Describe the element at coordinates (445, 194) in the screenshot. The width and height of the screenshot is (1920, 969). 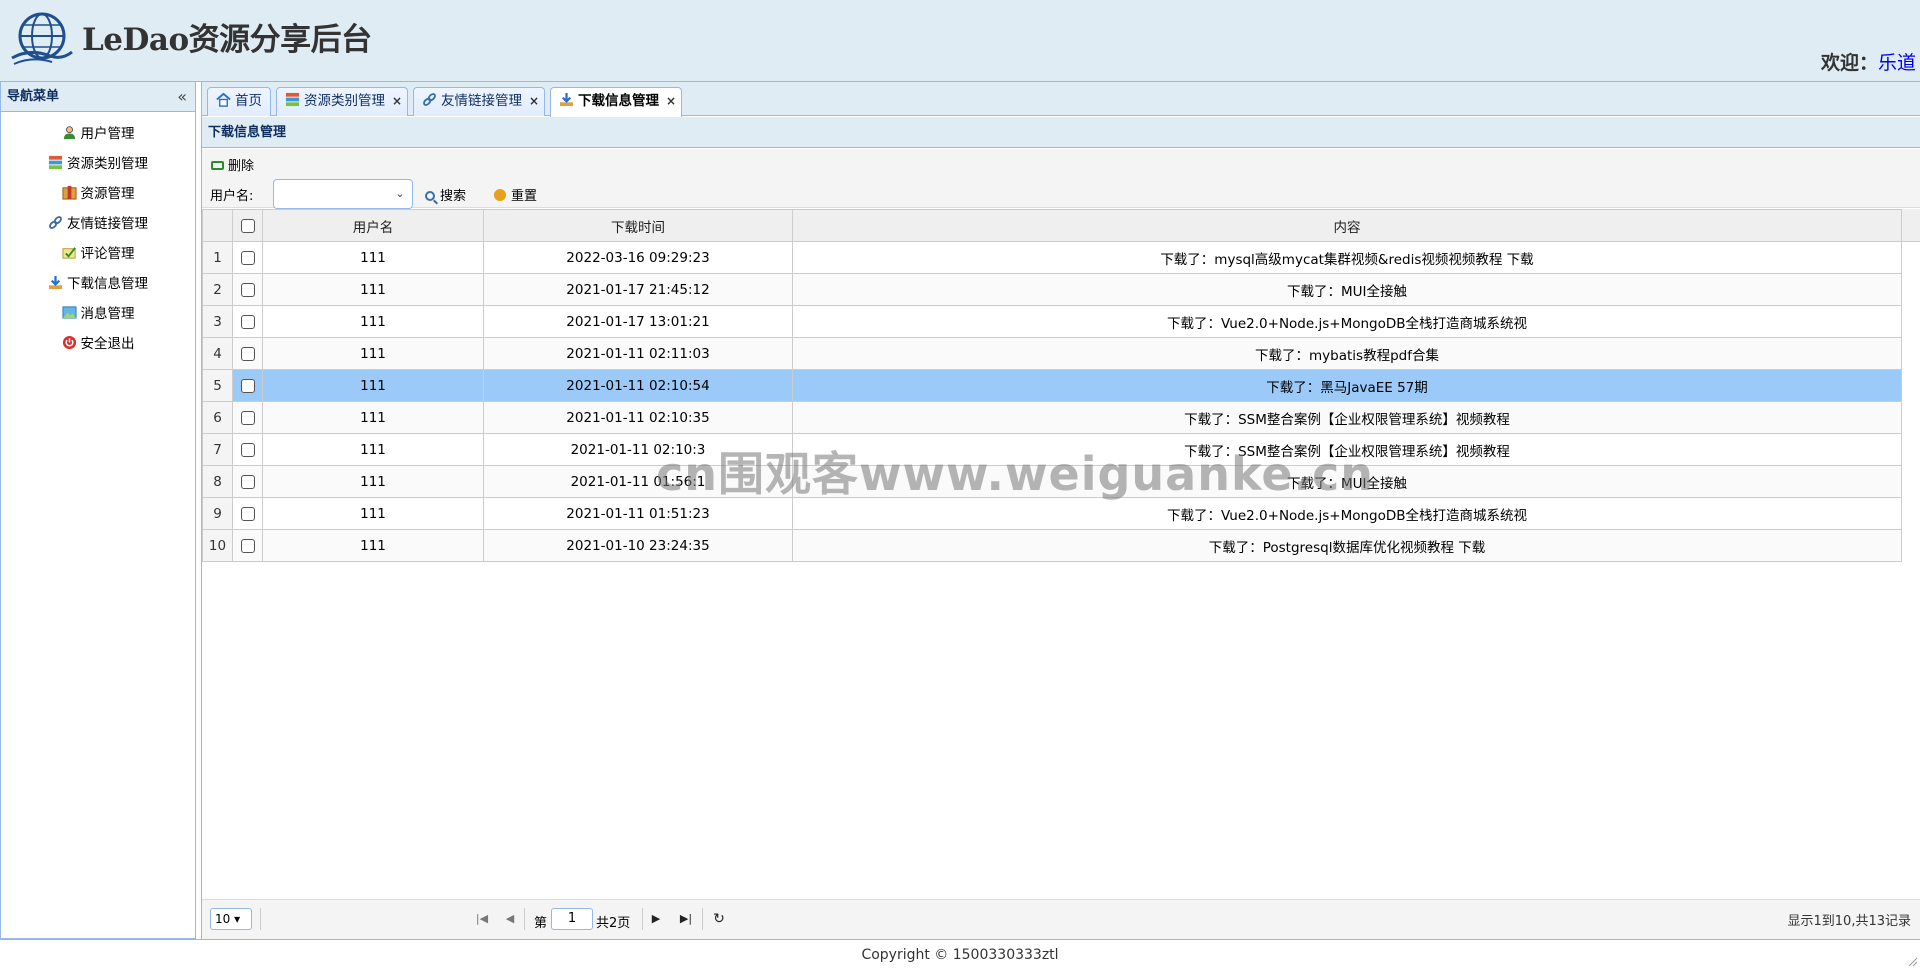
I see `search-button: 搜索` at that location.